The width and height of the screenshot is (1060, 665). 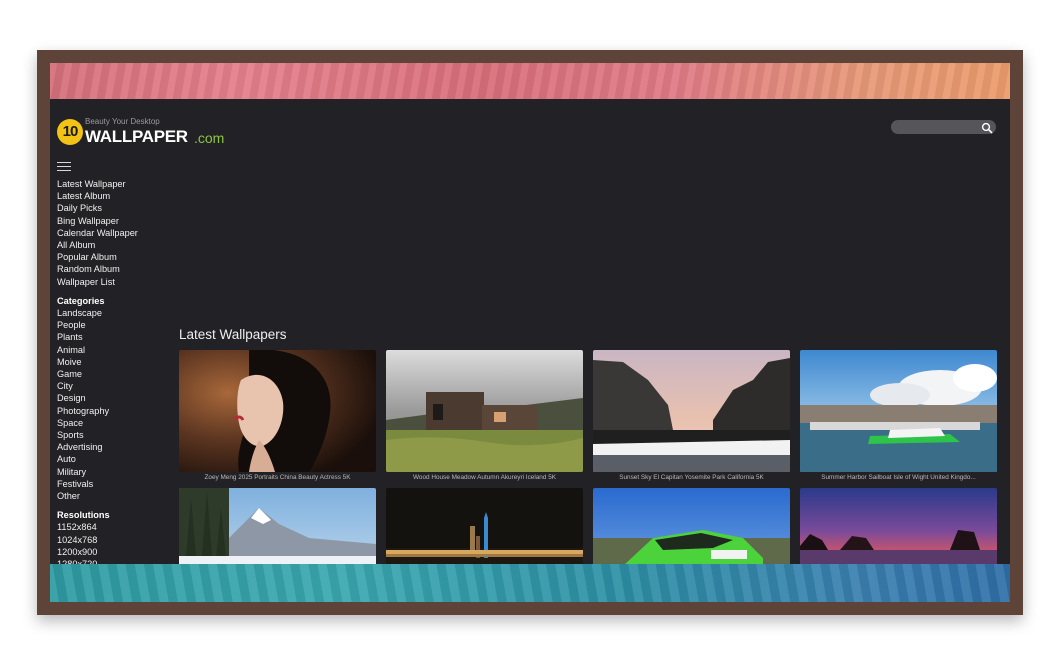 I want to click on wallpaper-thumbnail-sunset-coast, so click(x=898, y=526).